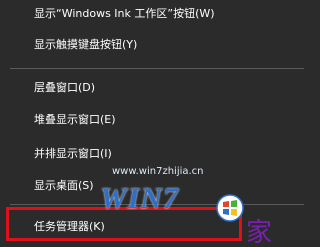  Describe the element at coordinates (165, 120) in the screenshot. I see `menu-item-stack-windows: 堆叠显示窗口(E)` at that location.